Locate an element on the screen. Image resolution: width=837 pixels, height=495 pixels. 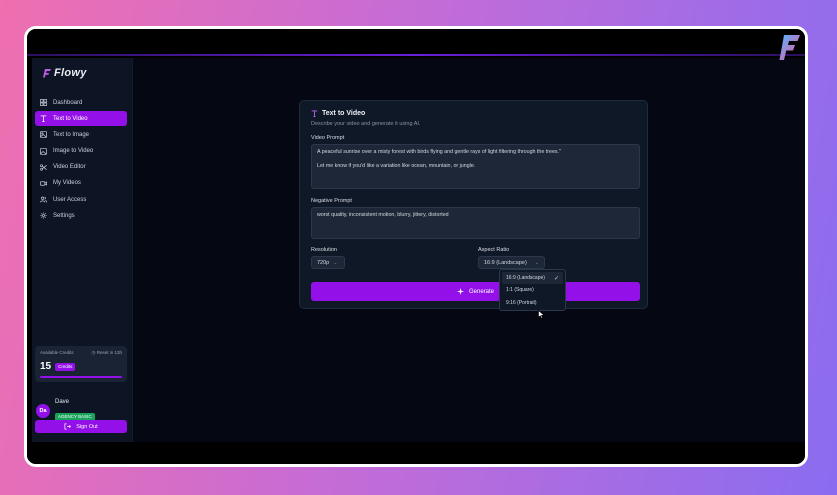
credits-label: Available Credits is located at coordinates (57, 352).